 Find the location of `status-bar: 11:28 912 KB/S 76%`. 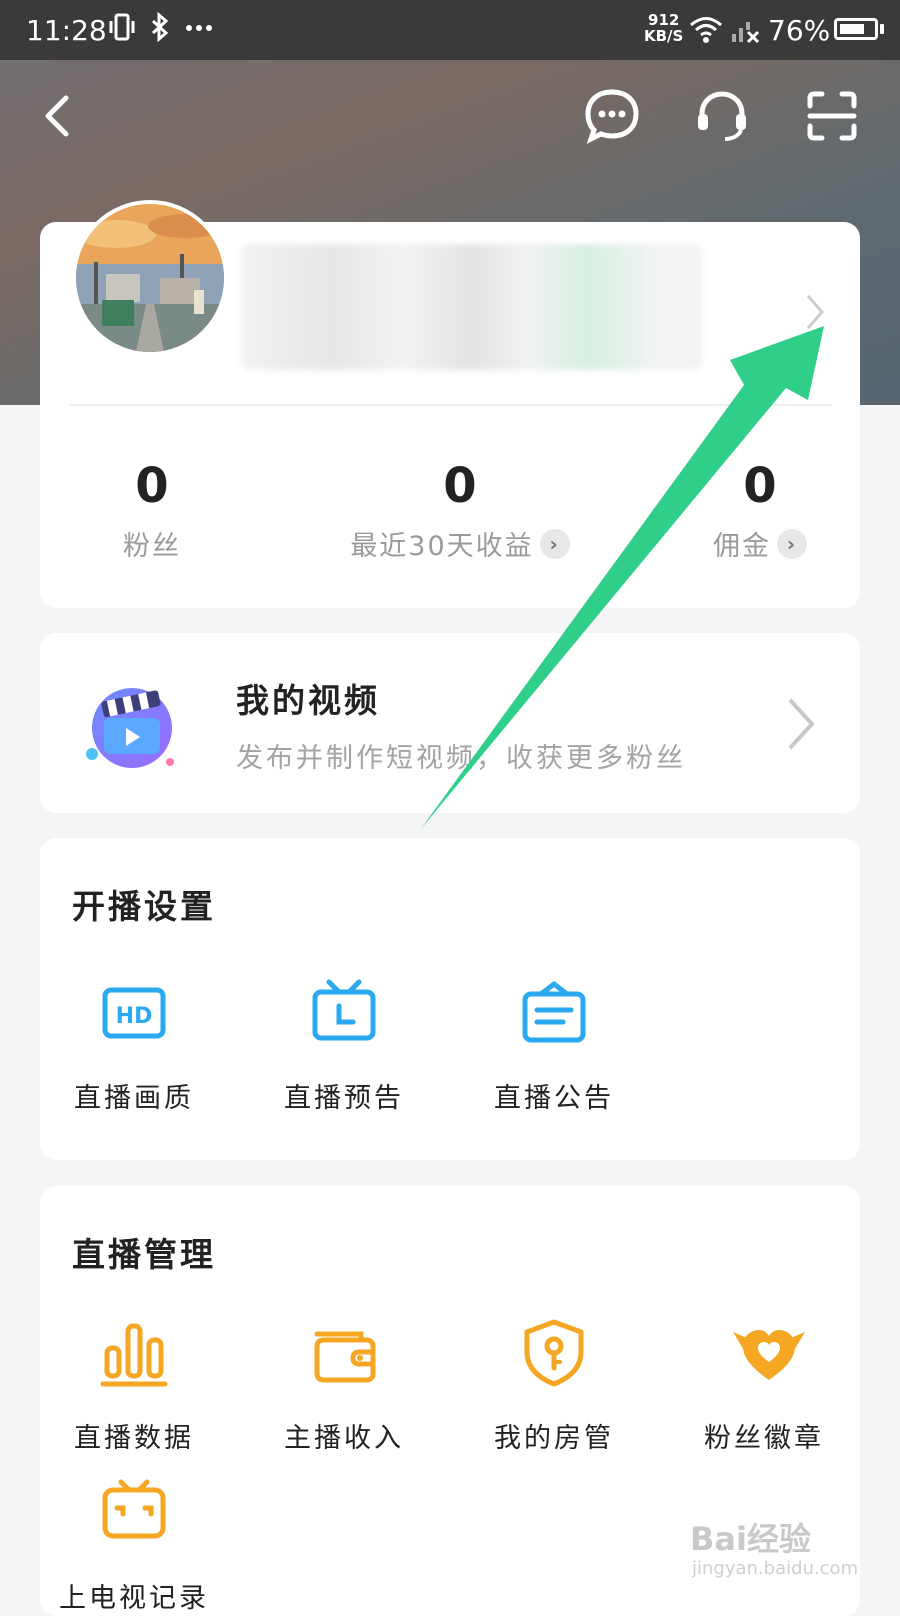

status-bar: 11:28 912 KB/S 76% is located at coordinates (450, 30).